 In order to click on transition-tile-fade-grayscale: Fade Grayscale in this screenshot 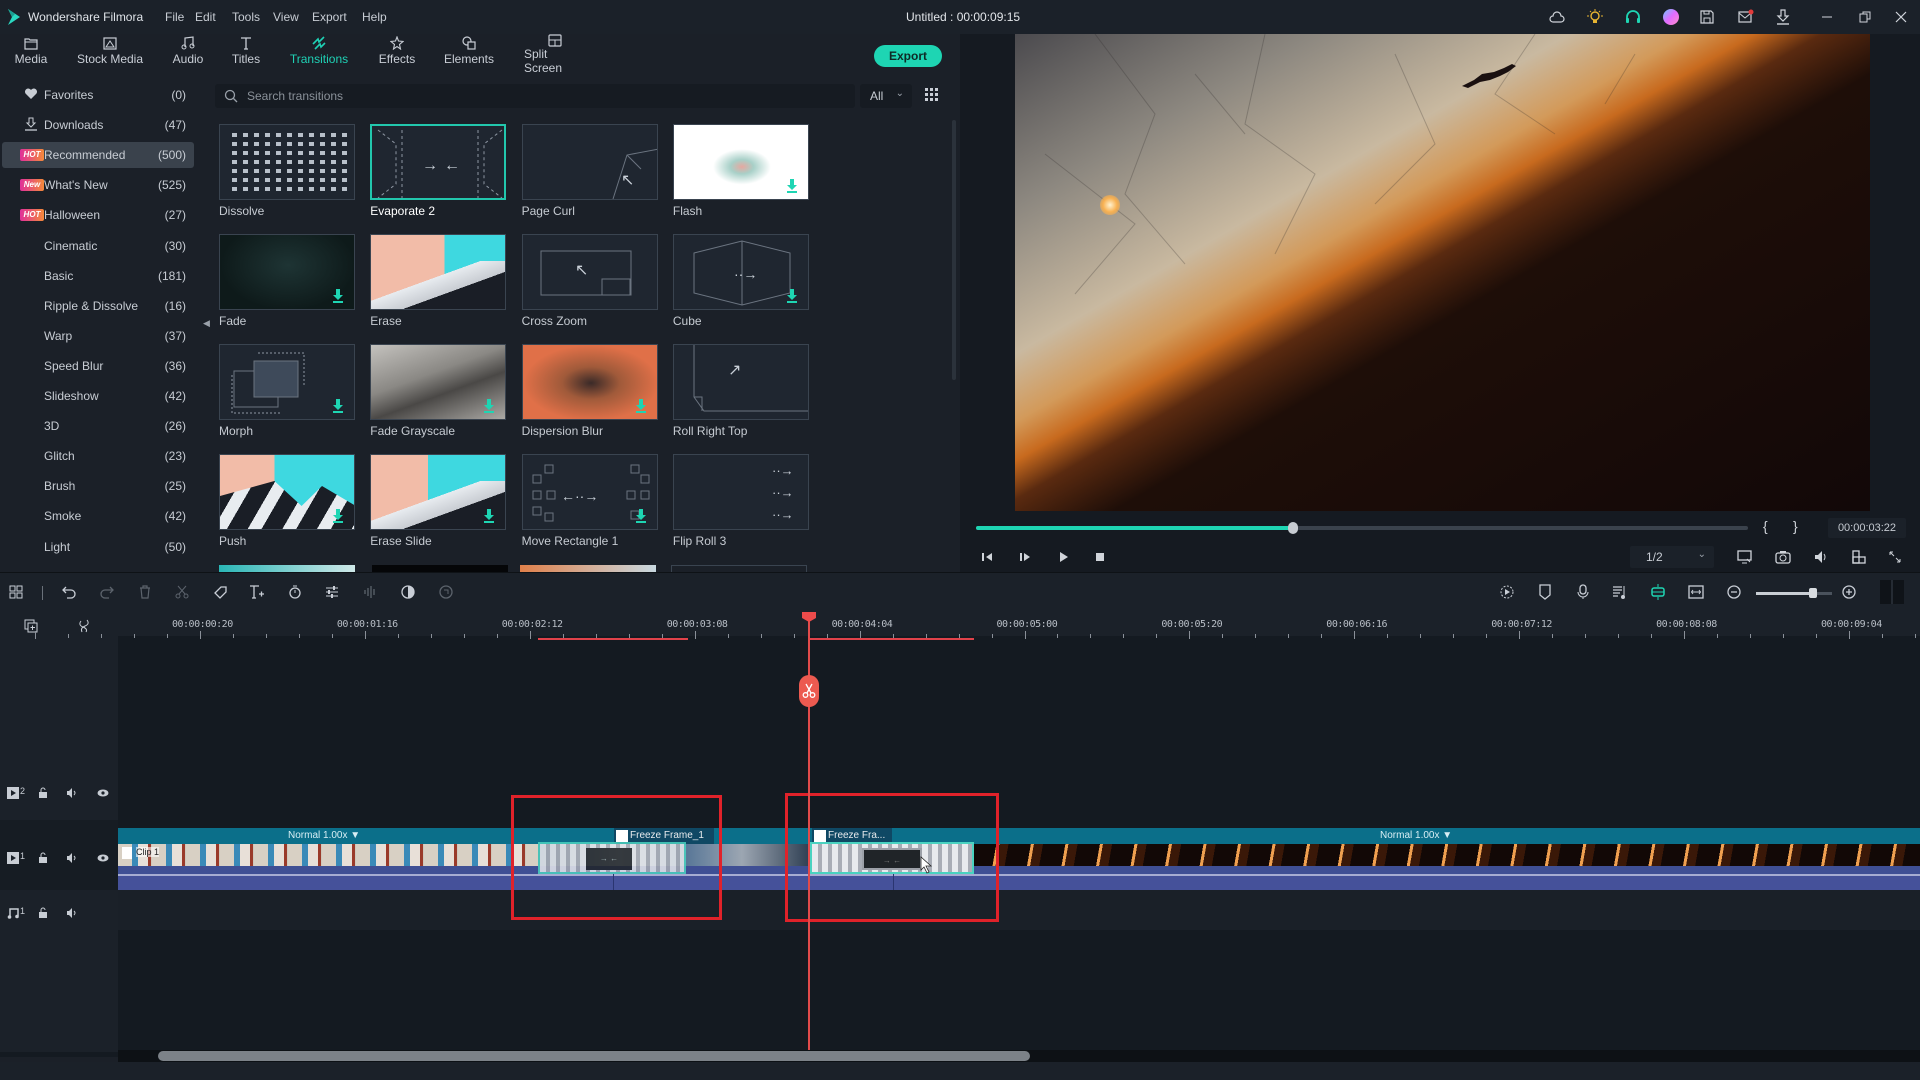, I will do `click(438, 391)`.